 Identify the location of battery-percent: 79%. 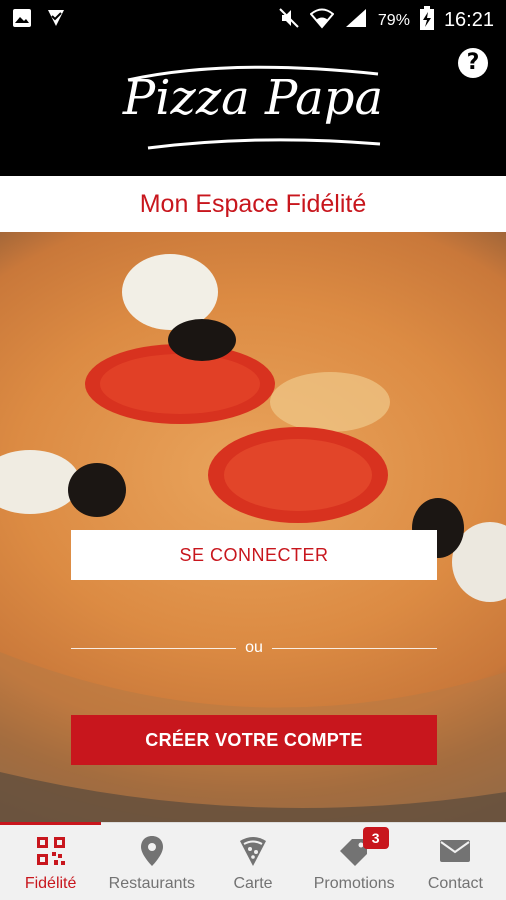
(393, 20).